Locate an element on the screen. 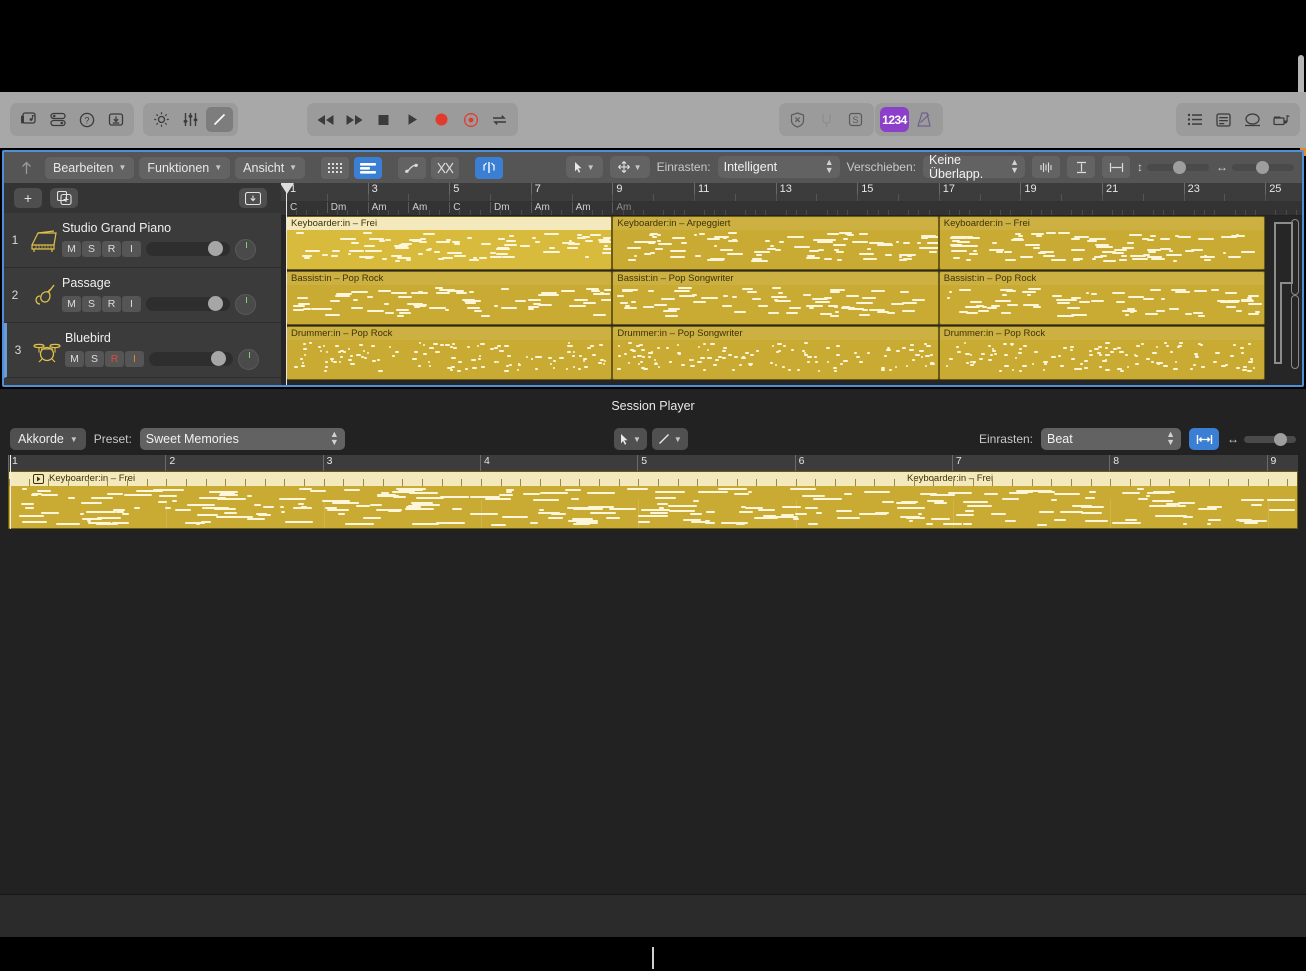 The image size is (1306, 971). fast-forward-icon is located at coordinates (354, 119).